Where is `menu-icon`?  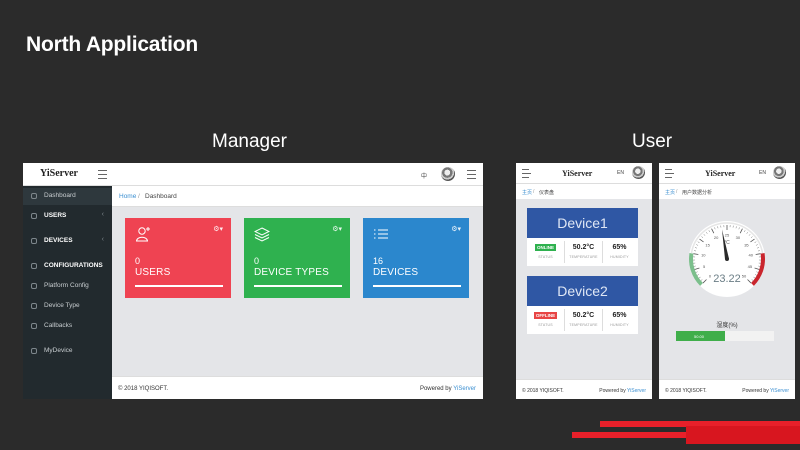
menu-icon is located at coordinates (471, 174).